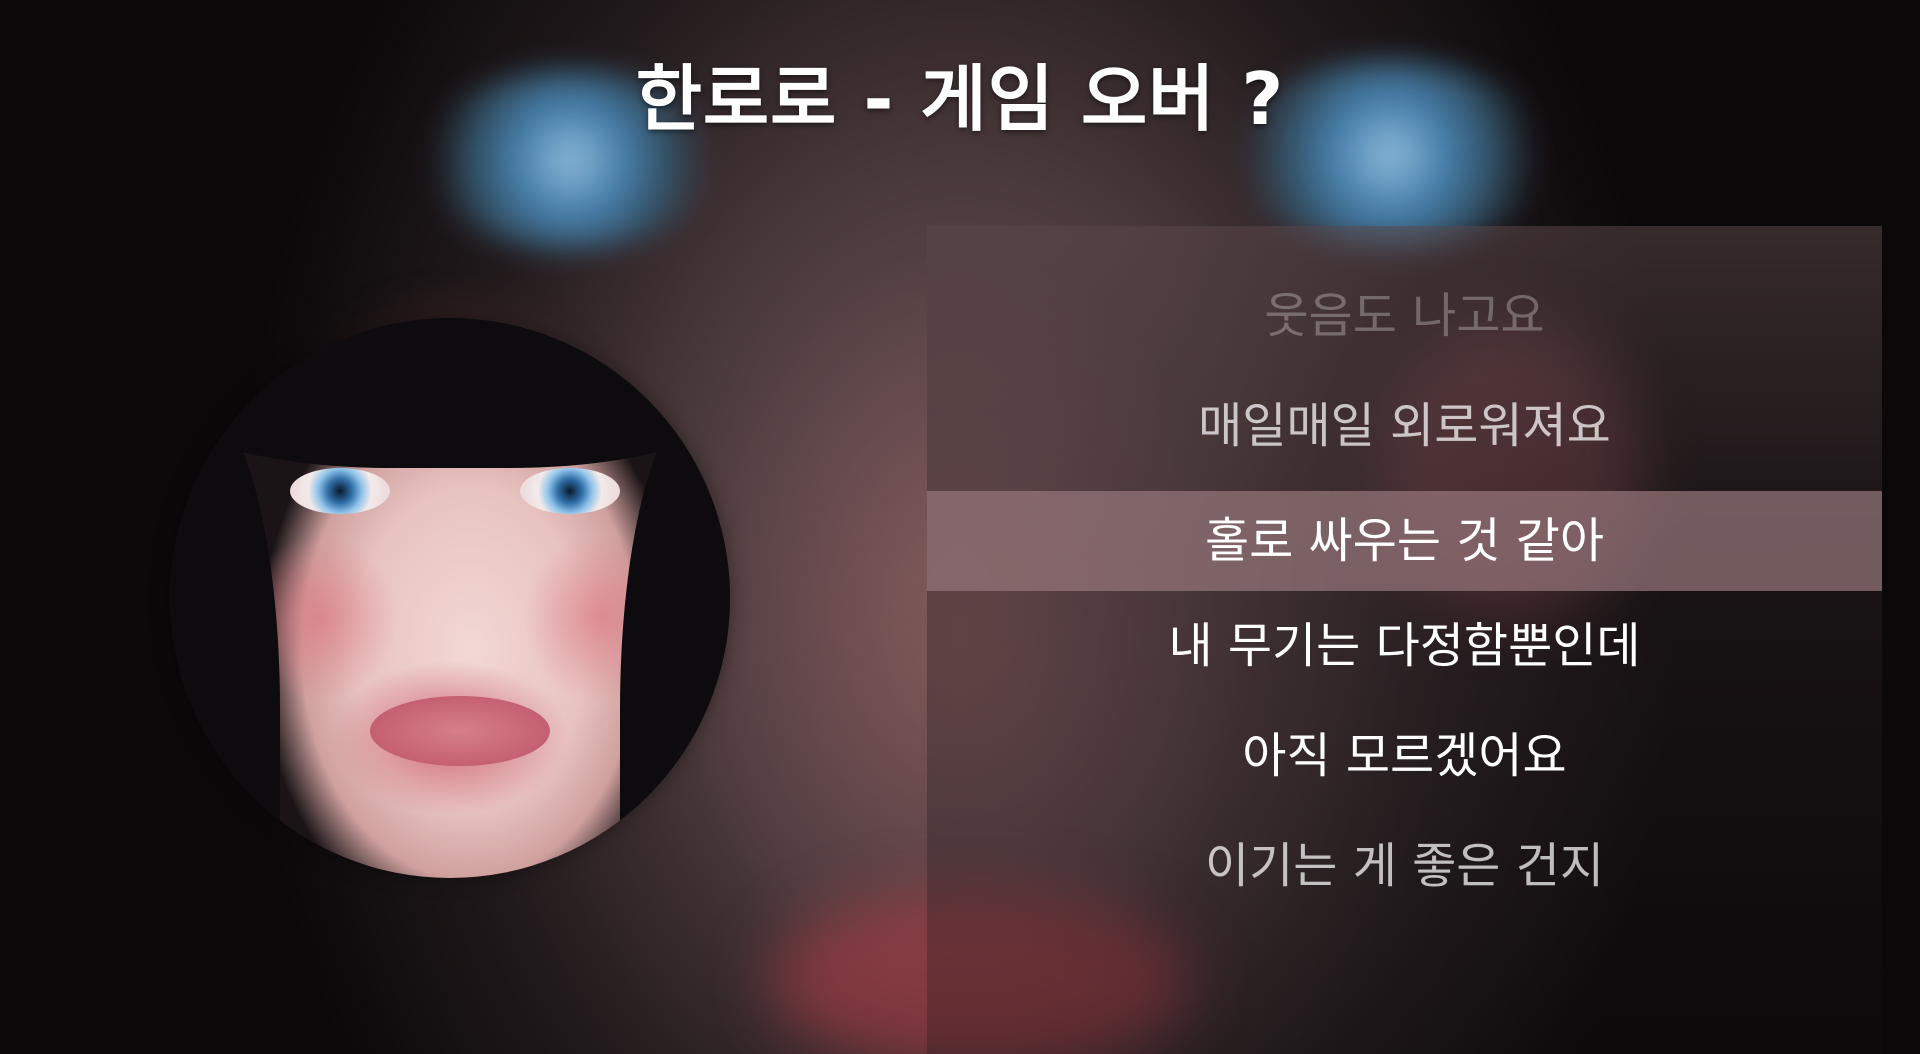 The width and height of the screenshot is (1920, 1054). Describe the element at coordinates (570, 491) in the screenshot. I see `album-art-eye-right` at that location.